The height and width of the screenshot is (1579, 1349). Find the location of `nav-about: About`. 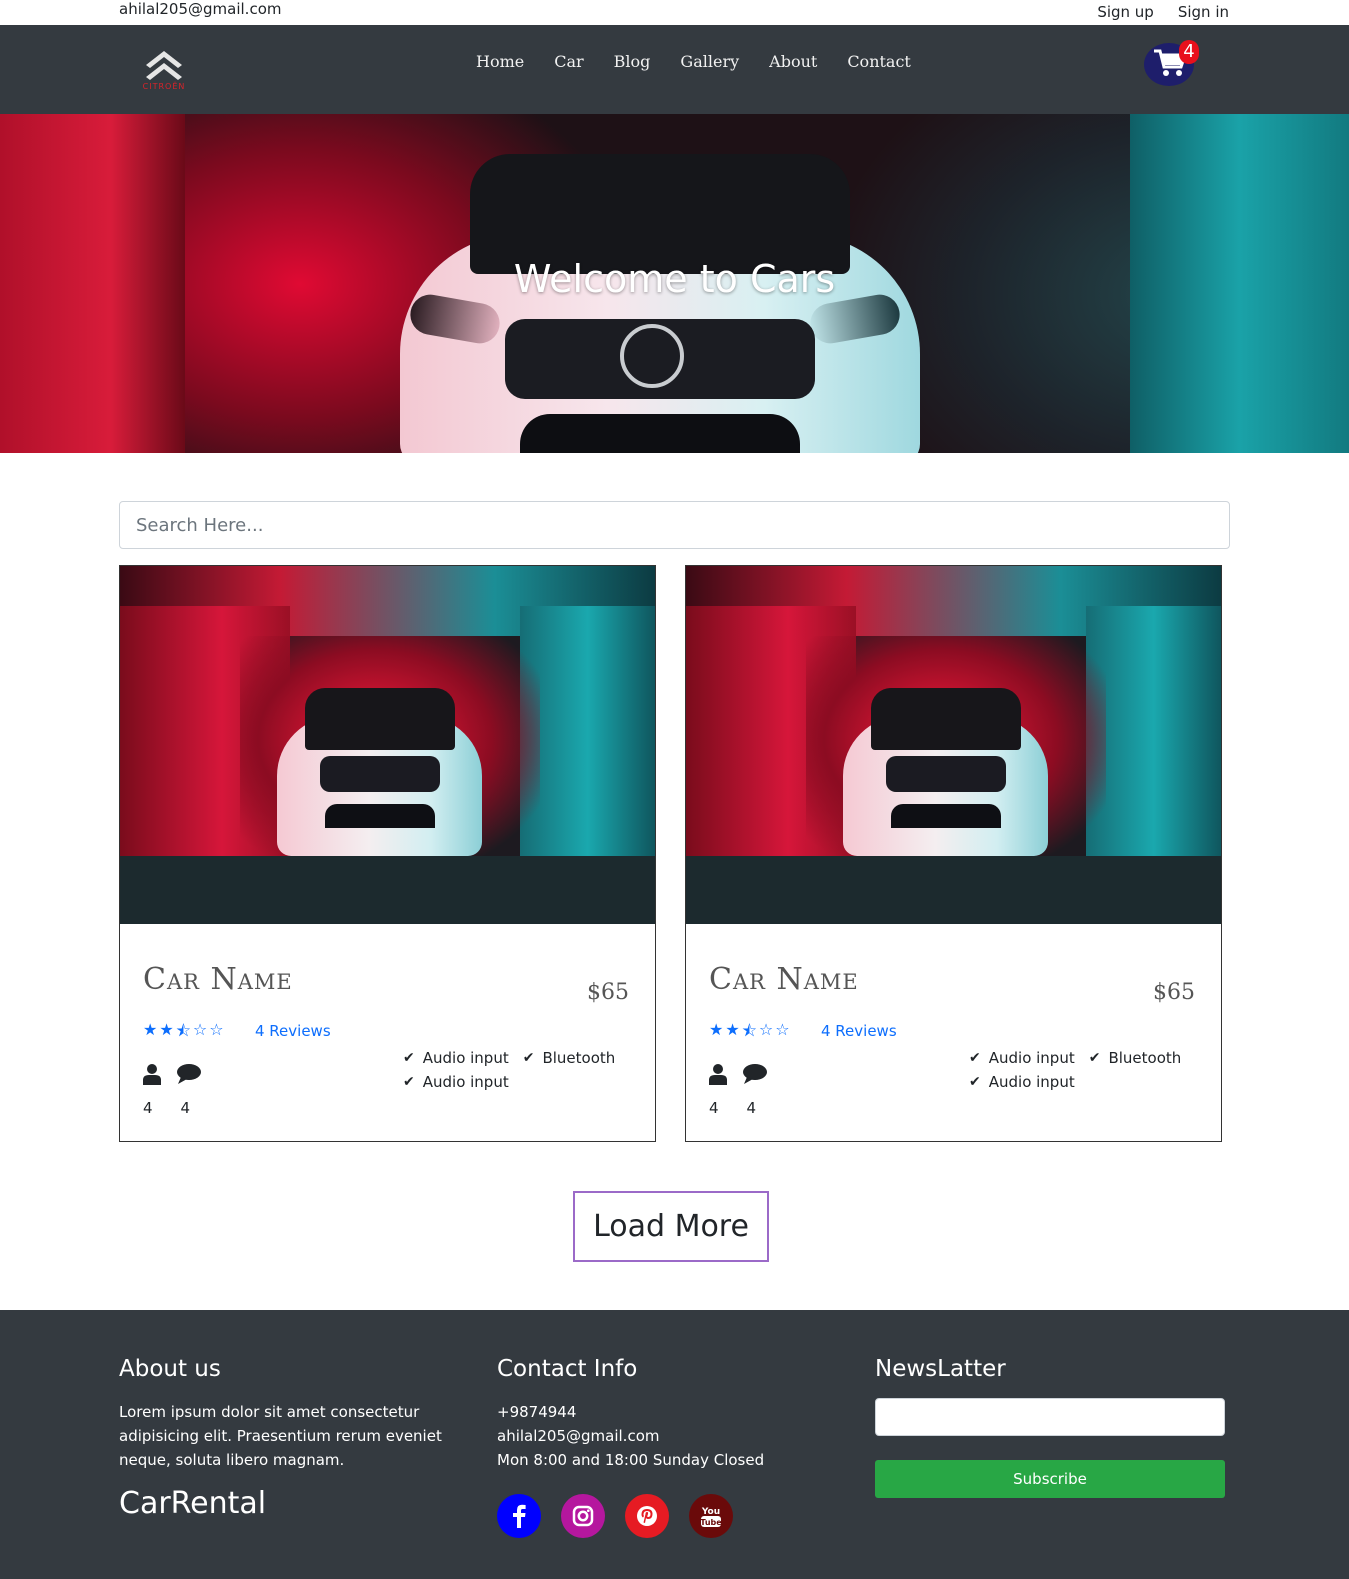

nav-about: About is located at coordinates (793, 62).